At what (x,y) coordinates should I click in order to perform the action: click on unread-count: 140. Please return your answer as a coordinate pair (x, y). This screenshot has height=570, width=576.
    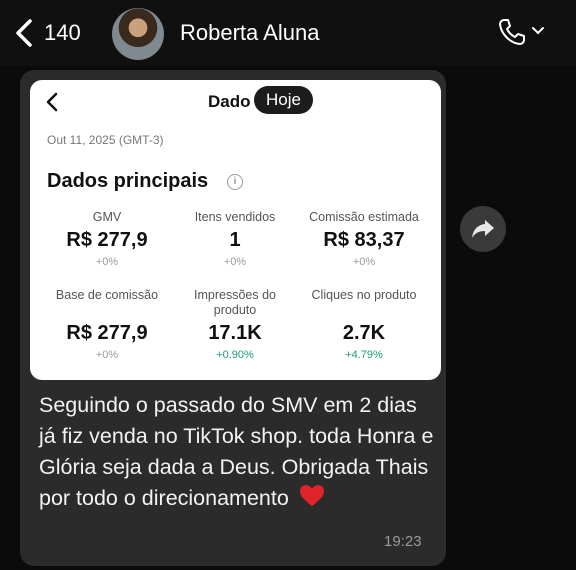
    Looking at the image, I should click on (62, 33).